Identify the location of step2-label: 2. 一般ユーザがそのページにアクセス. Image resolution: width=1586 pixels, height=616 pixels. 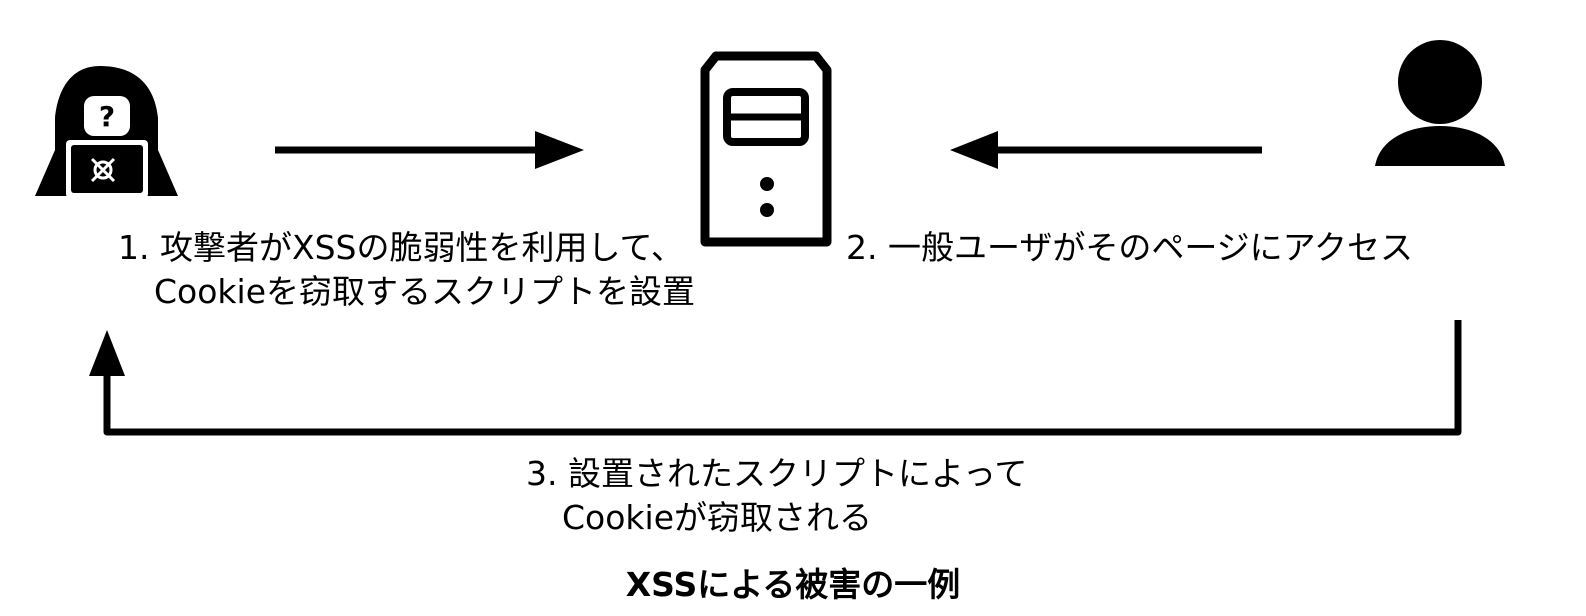
(1129, 248).